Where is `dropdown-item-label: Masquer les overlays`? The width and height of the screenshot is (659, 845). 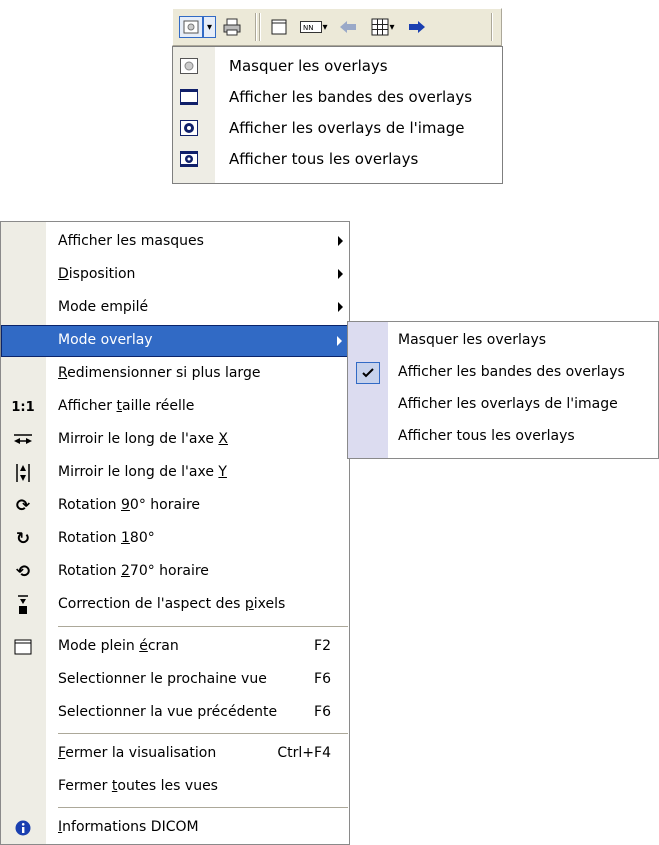 dropdown-item-label: Masquer les overlays is located at coordinates (308, 66).